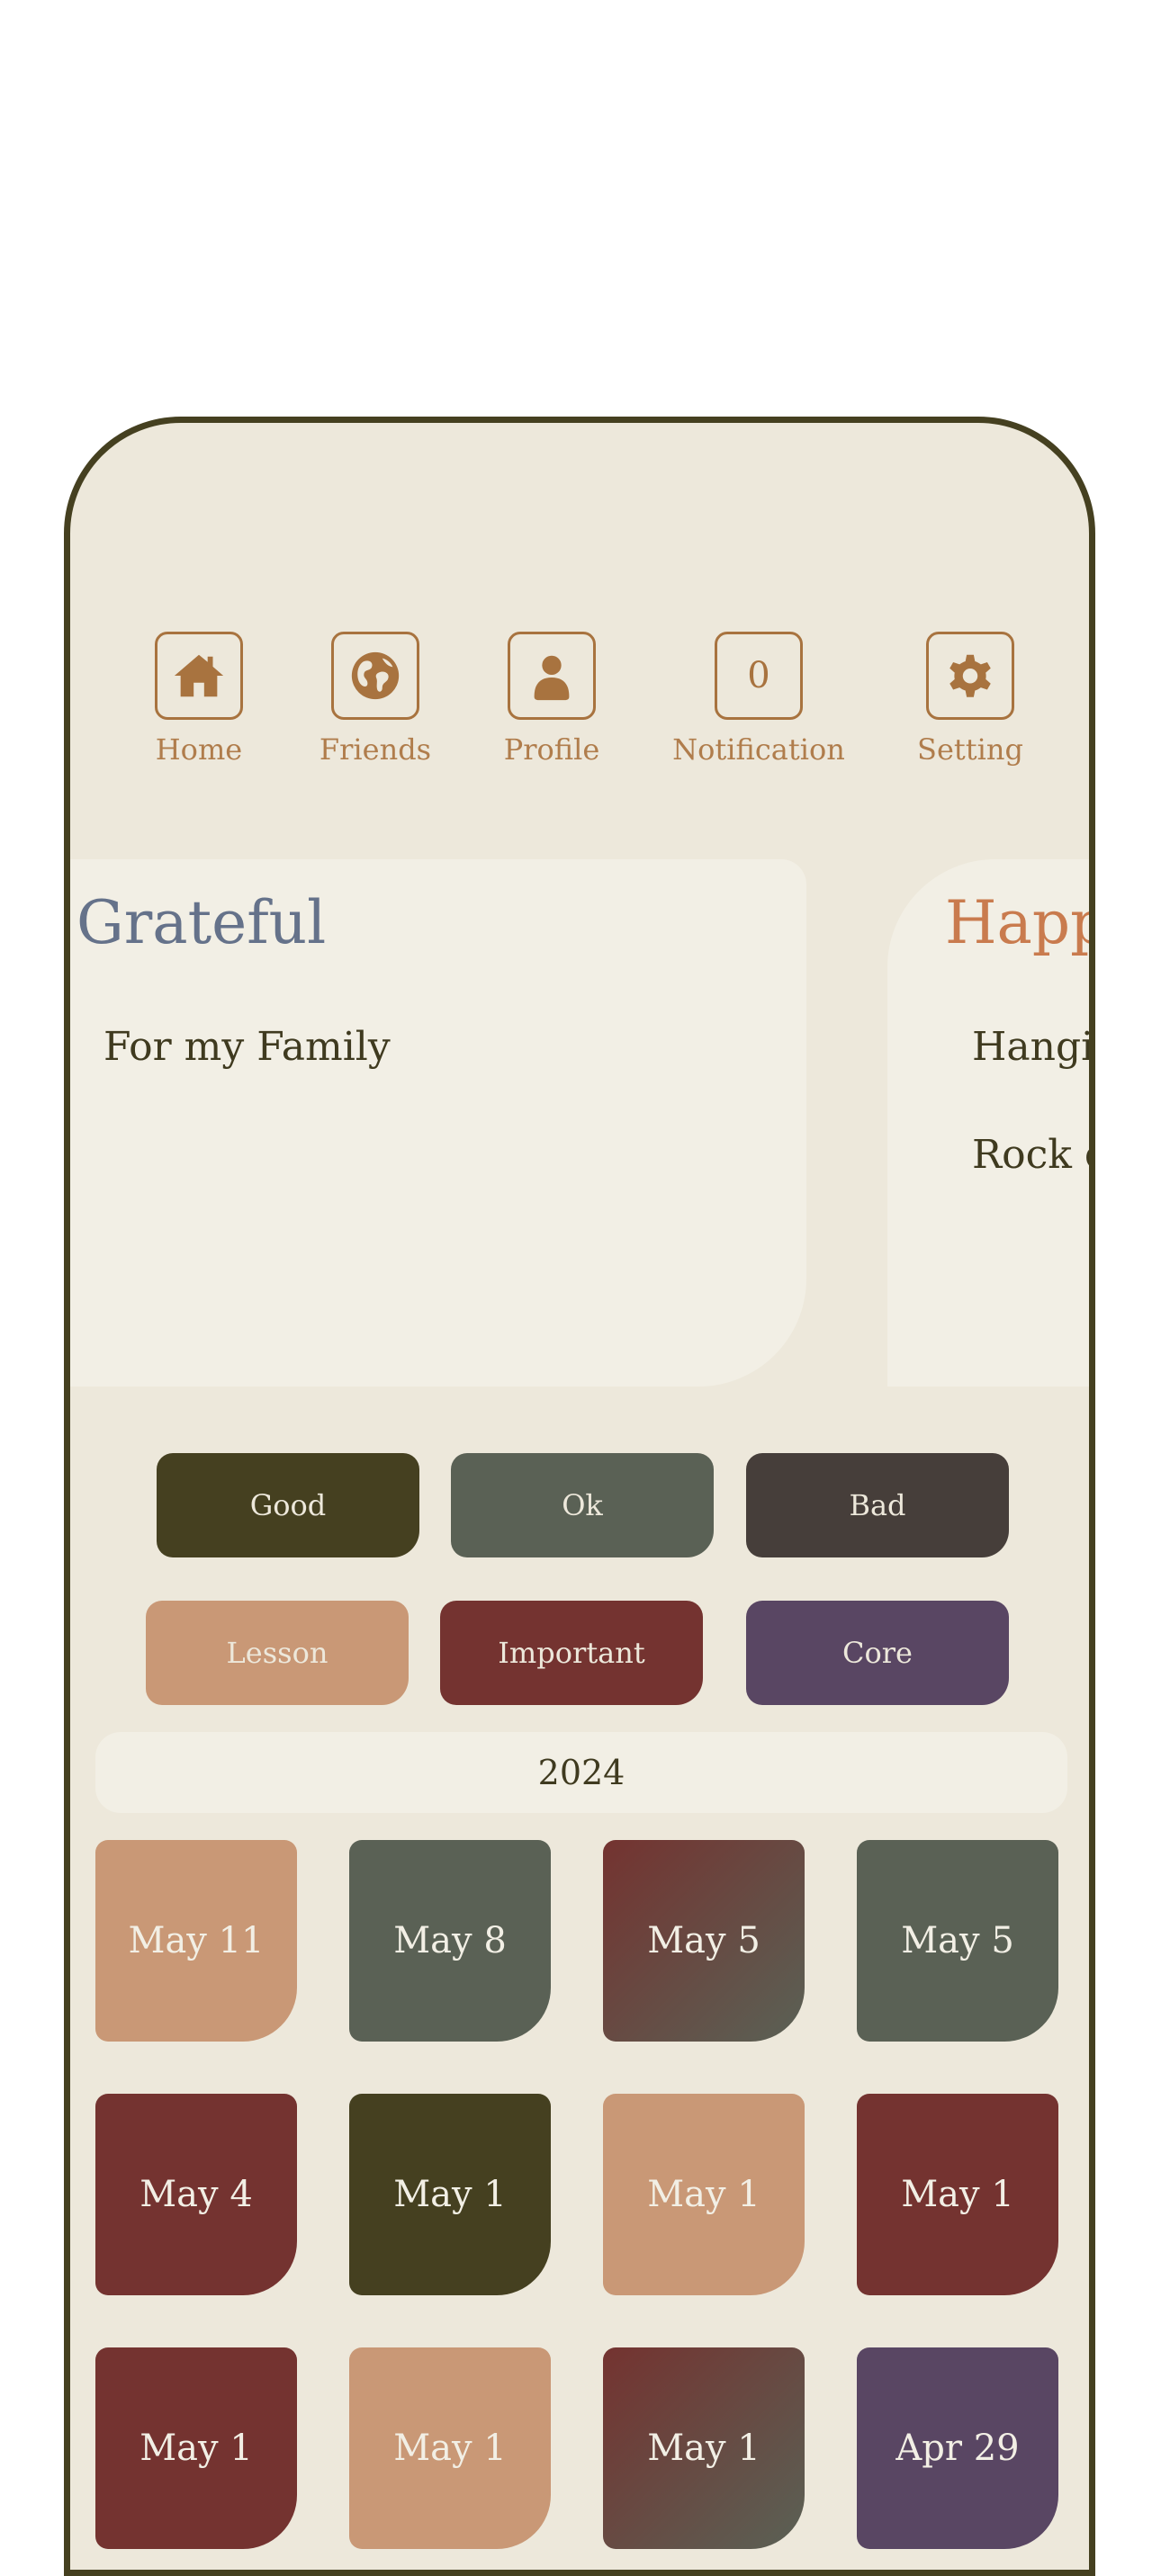  Describe the element at coordinates (450, 1941) in the screenshot. I see `day-entry-may-8: May 8` at that location.